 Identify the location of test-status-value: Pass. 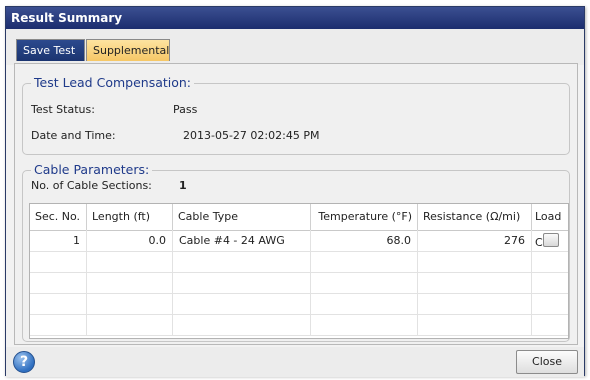
(185, 109).